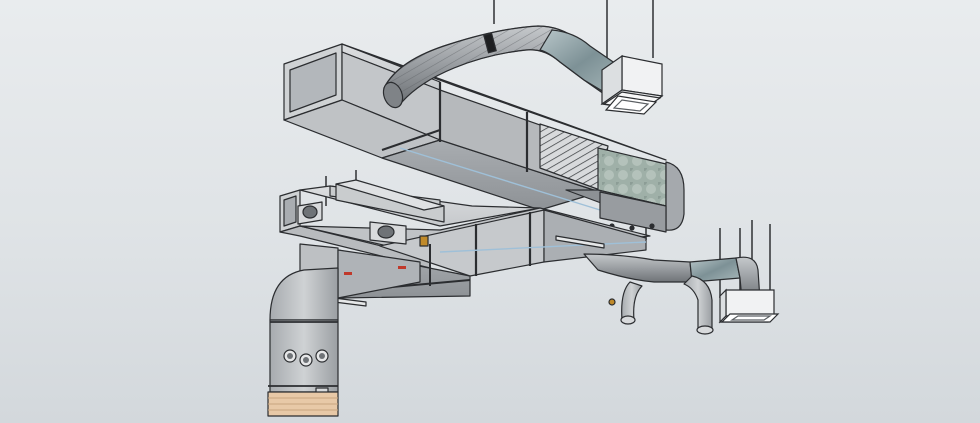 This screenshot has width=980, height=423. Describe the element at coordinates (749, 306) in the screenshot. I see `ceiling-square-diffuser-lower` at that location.